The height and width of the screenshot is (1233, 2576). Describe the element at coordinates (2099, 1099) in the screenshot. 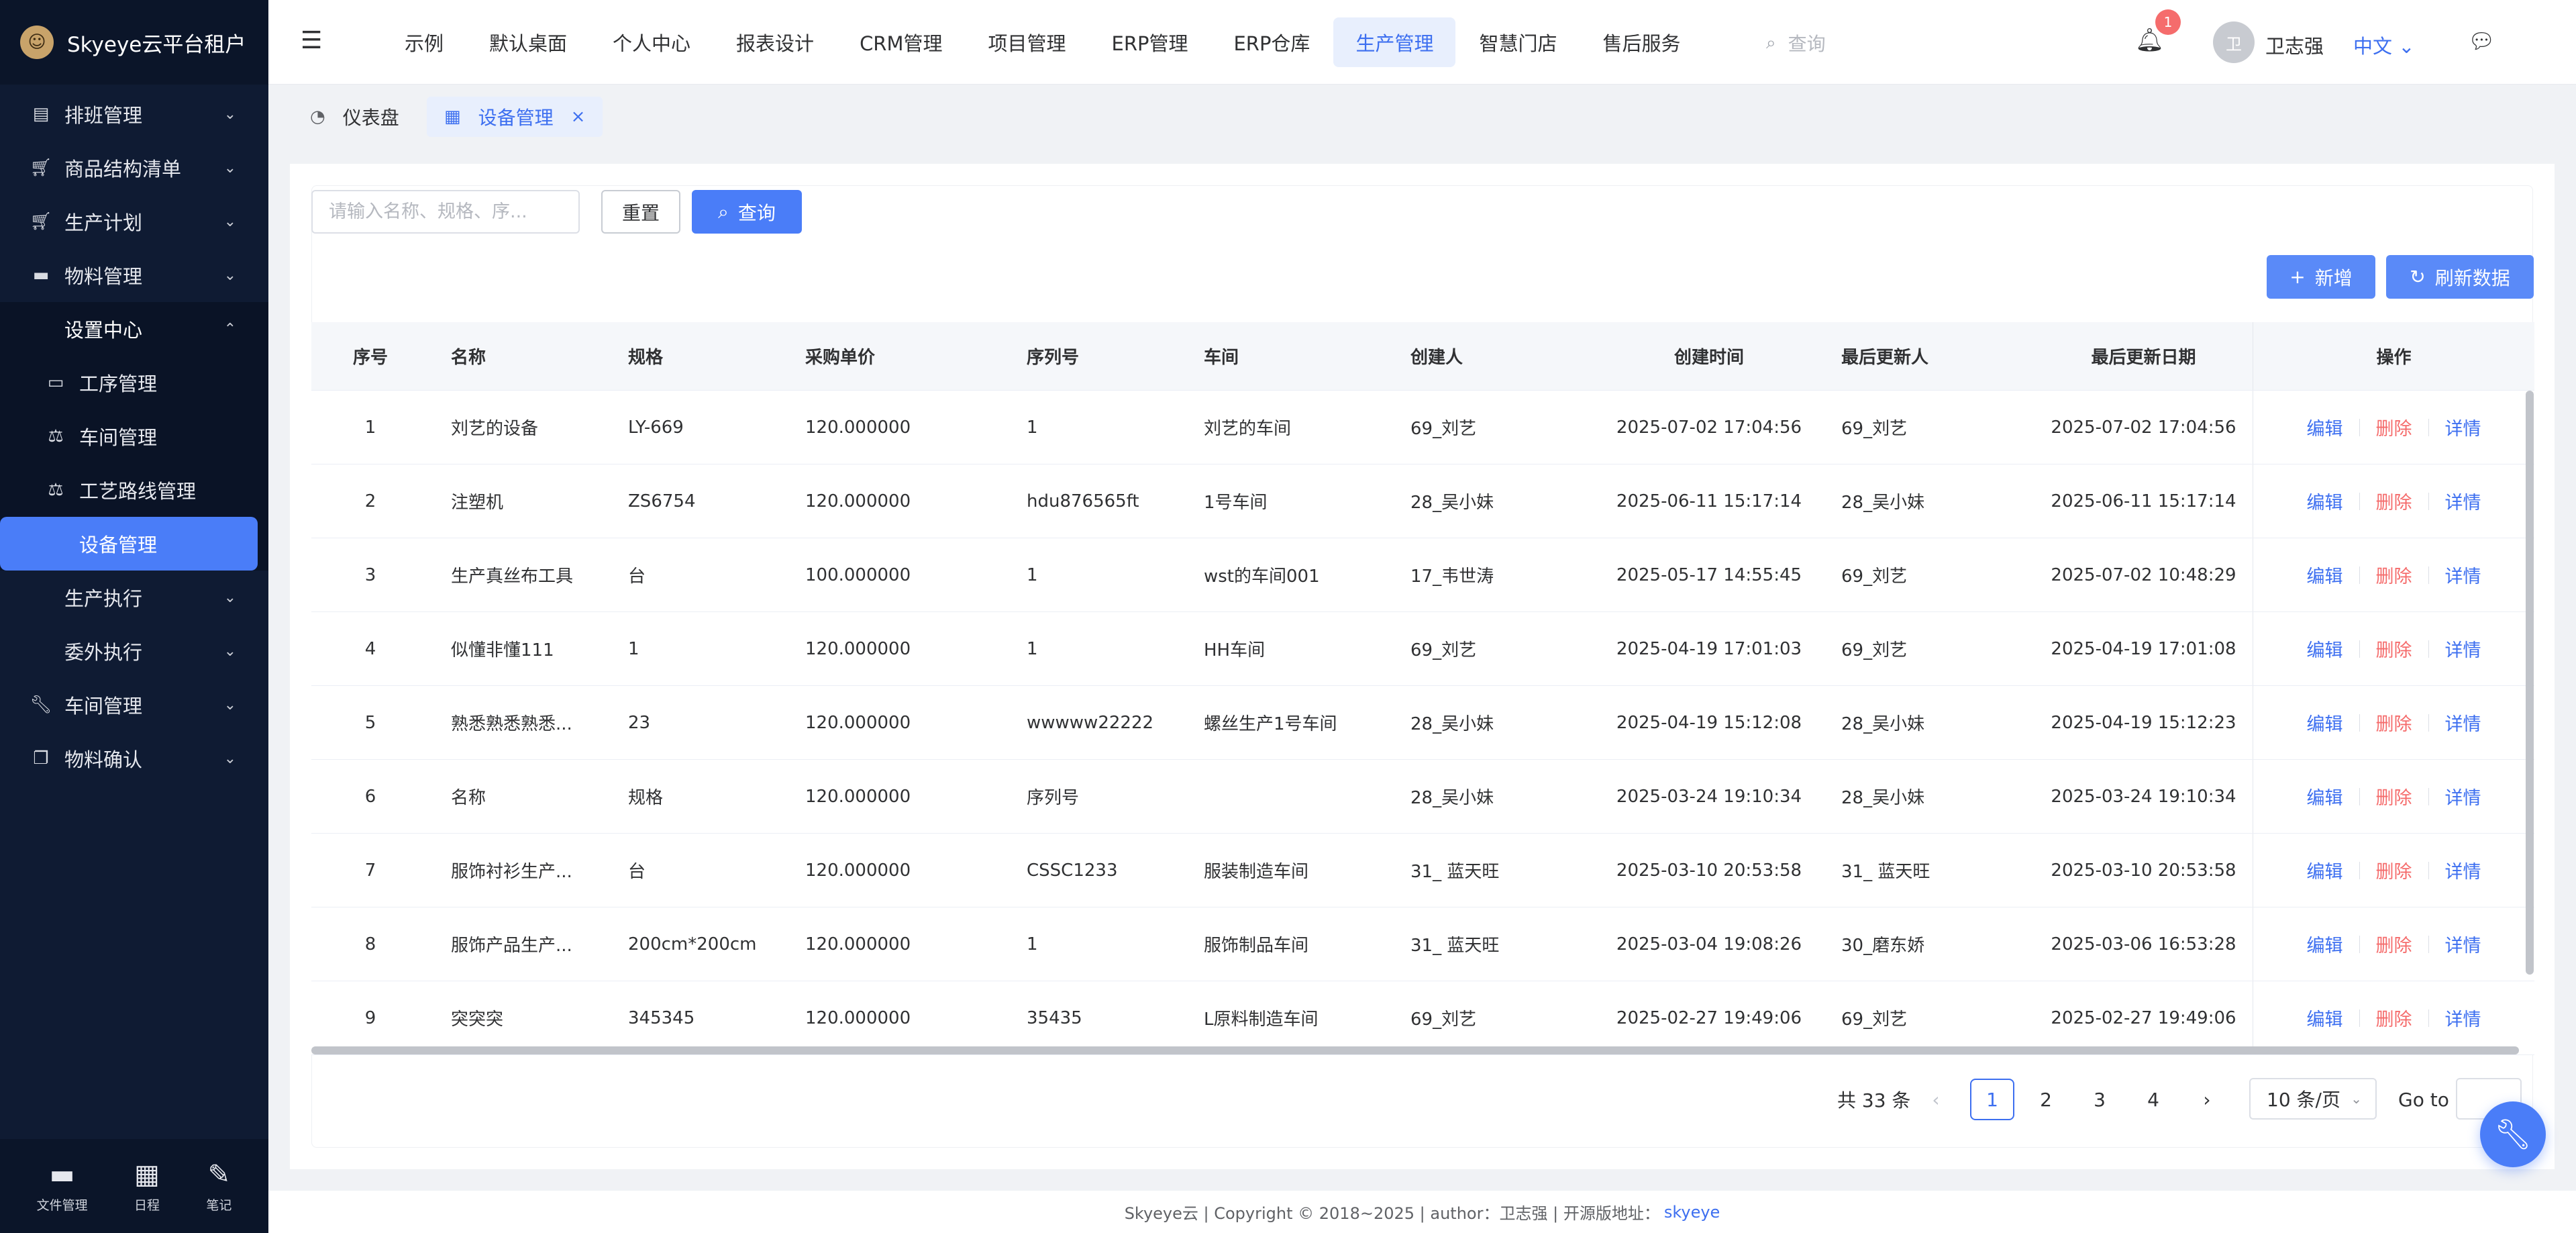

I see `page-3: 3` at that location.